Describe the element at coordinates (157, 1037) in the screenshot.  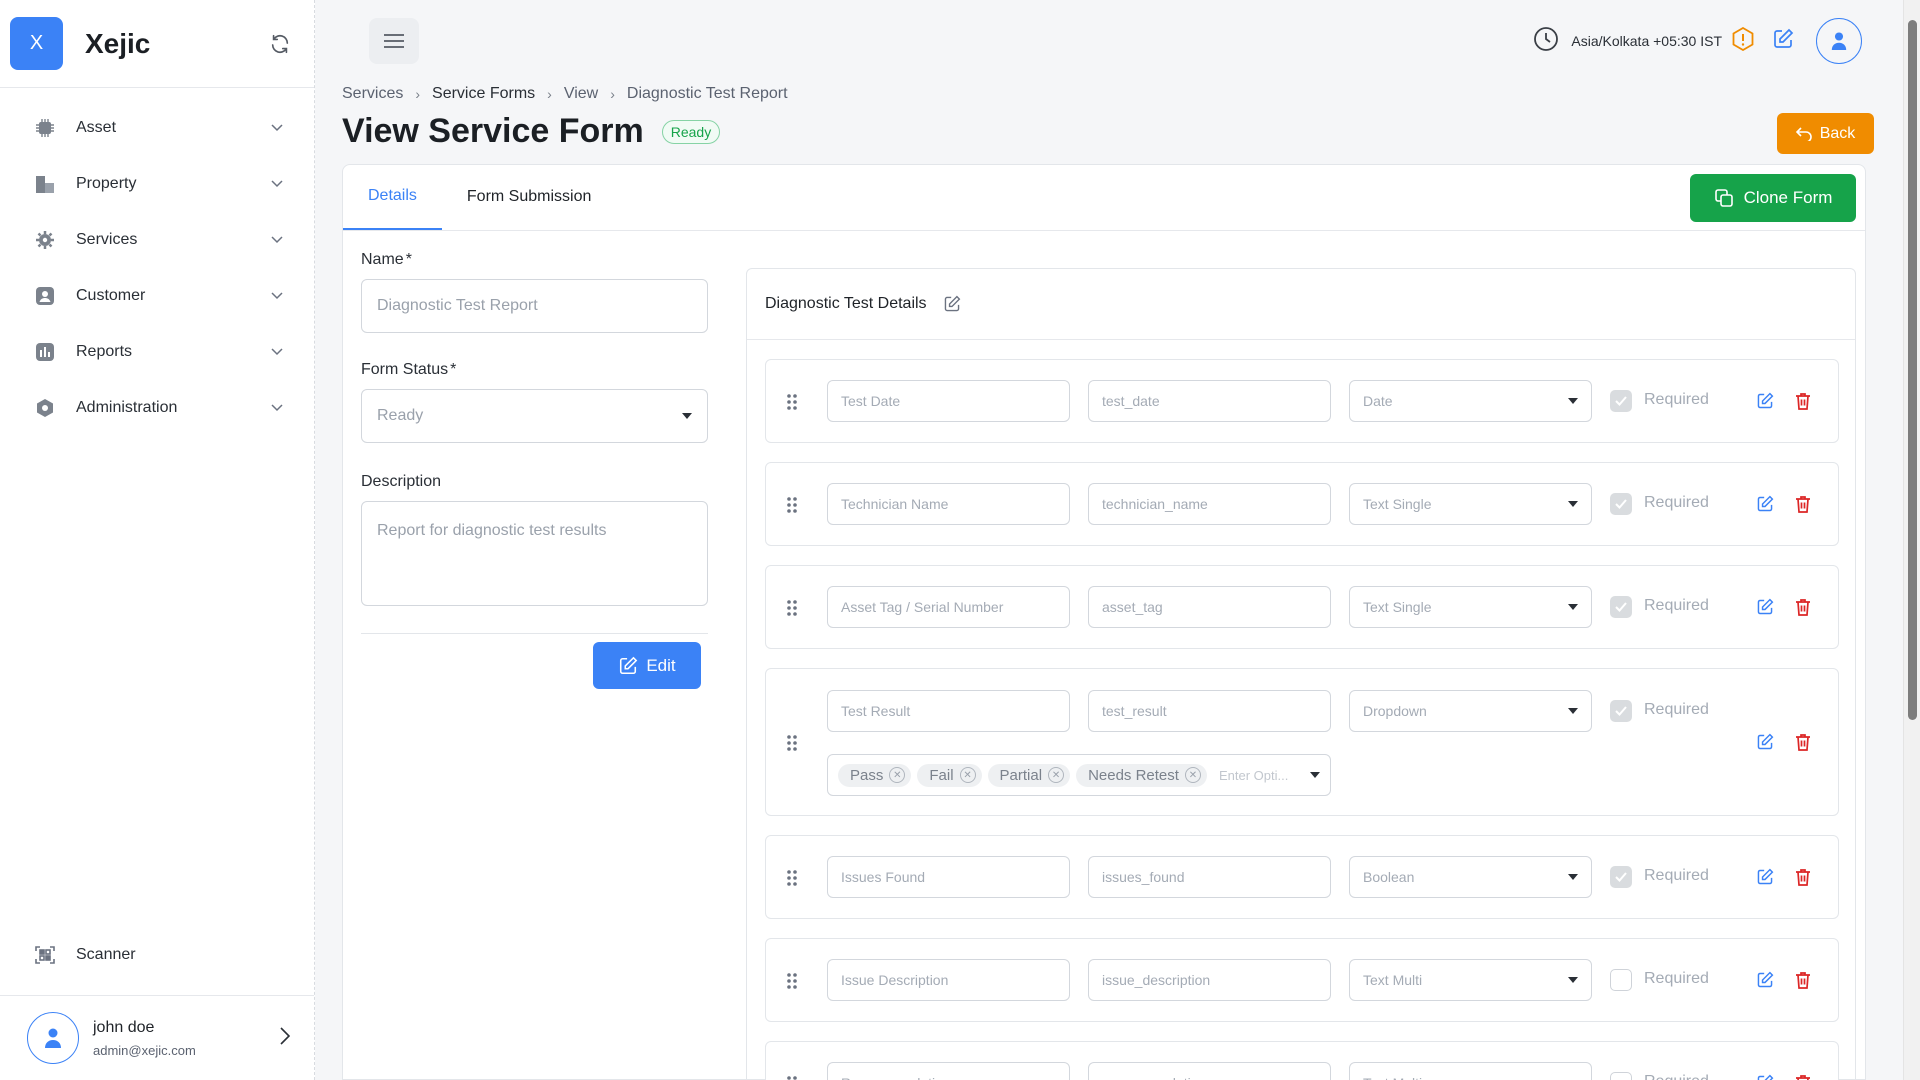
I see `user-profile: john doe admin@xejic.com` at that location.